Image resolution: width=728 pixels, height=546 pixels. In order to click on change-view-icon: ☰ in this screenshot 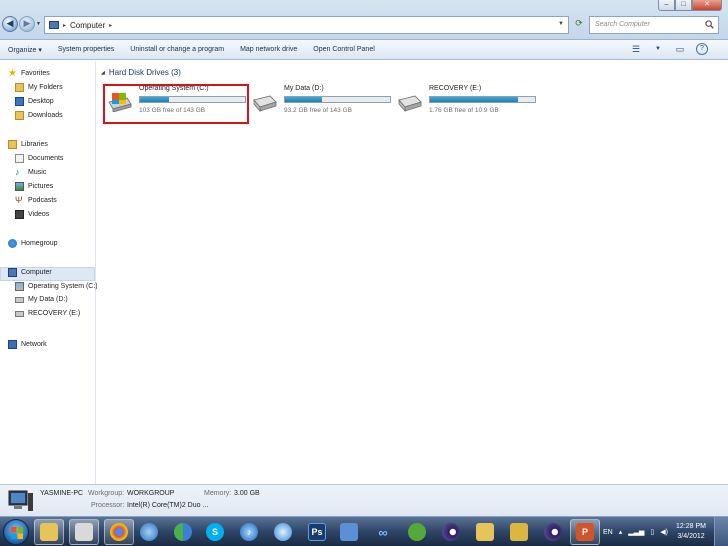, I will do `click(636, 49)`.